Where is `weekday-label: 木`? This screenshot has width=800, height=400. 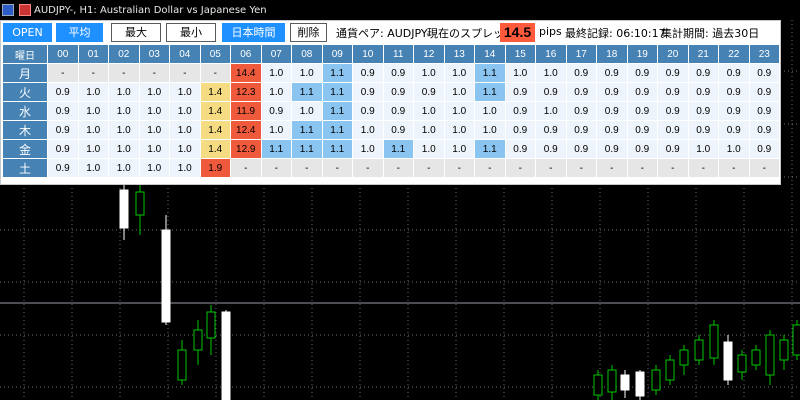
weekday-label: 木 is located at coordinates (25, 130).